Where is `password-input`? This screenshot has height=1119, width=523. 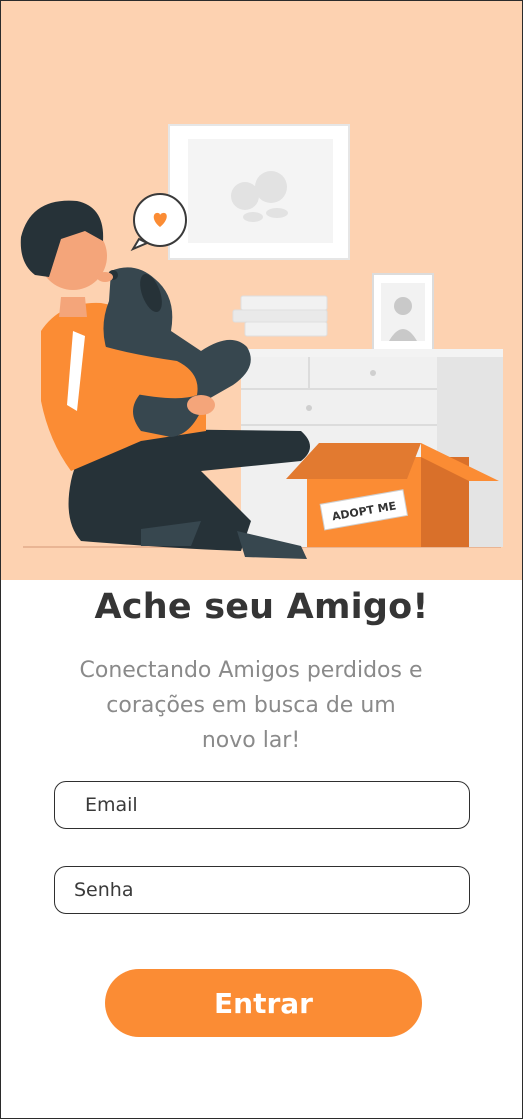
password-input is located at coordinates (254, 890).